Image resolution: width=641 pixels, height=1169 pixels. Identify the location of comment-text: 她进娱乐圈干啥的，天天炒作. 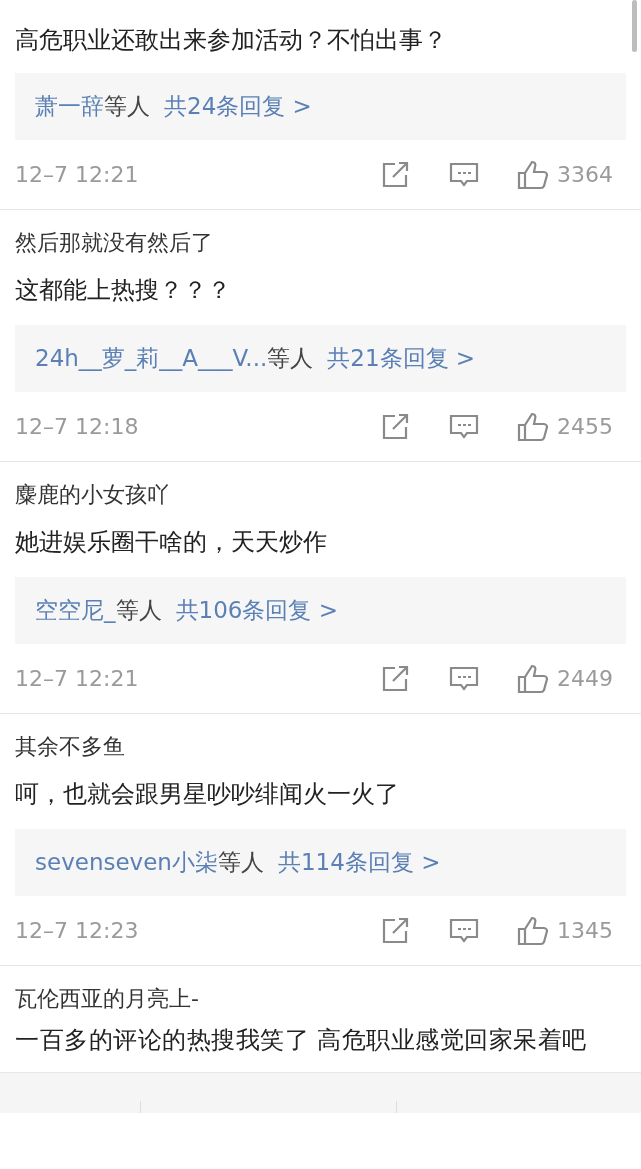
(171, 542).